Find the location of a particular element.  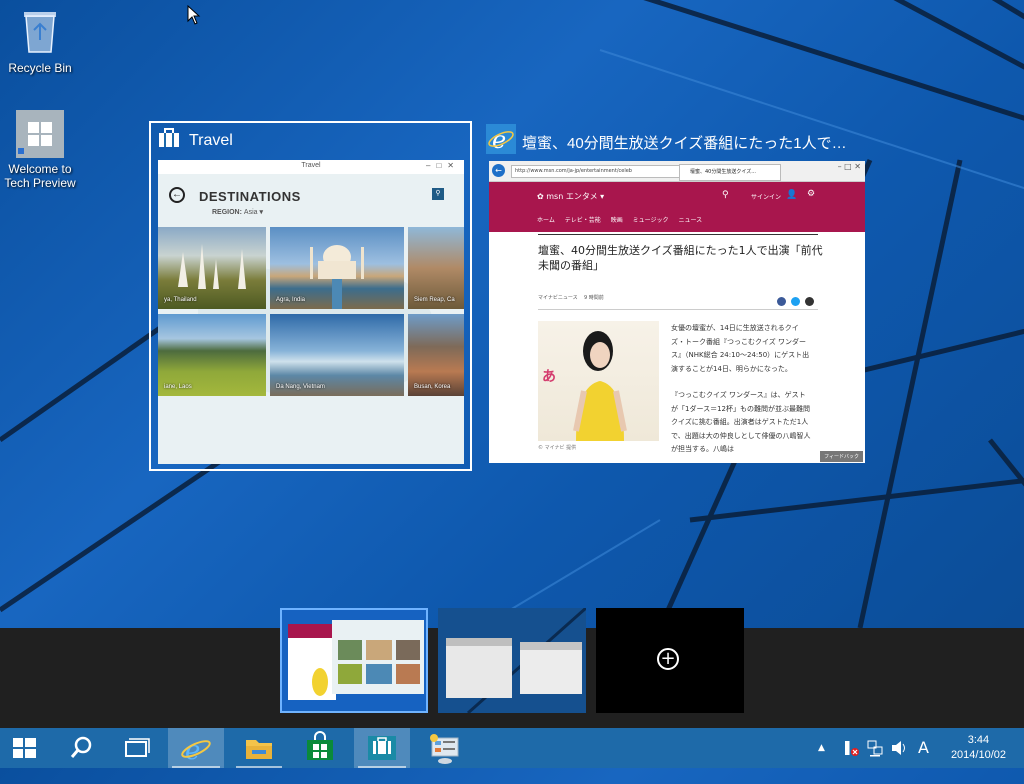

share-icons is located at coordinates (796, 300).